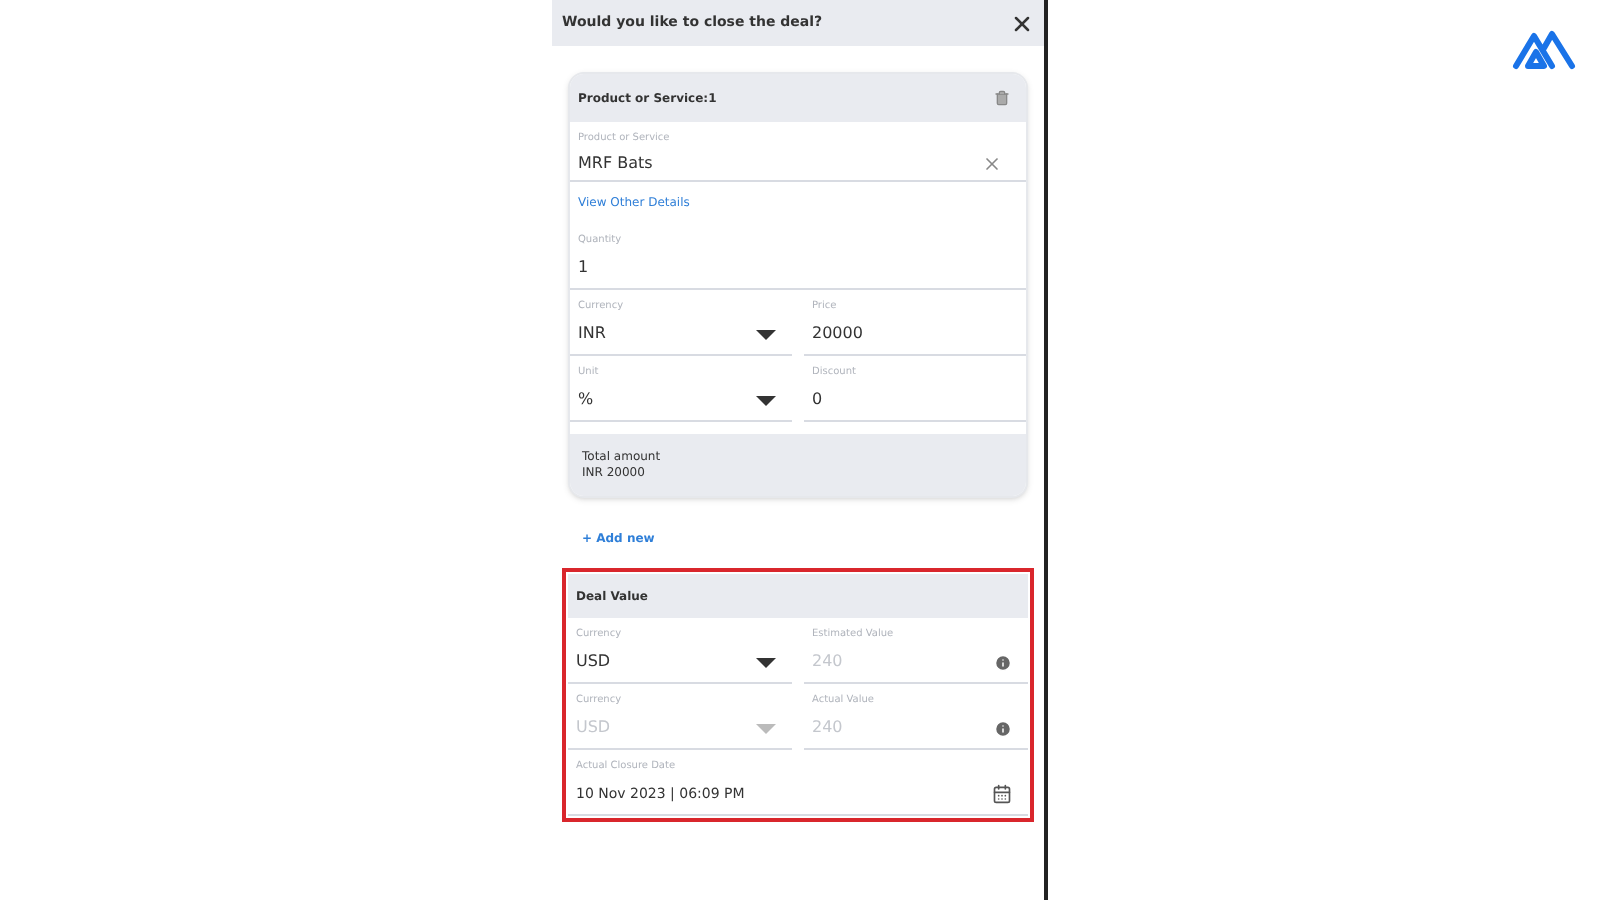 The height and width of the screenshot is (900, 1600). I want to click on select-field: USD, so click(680, 662).